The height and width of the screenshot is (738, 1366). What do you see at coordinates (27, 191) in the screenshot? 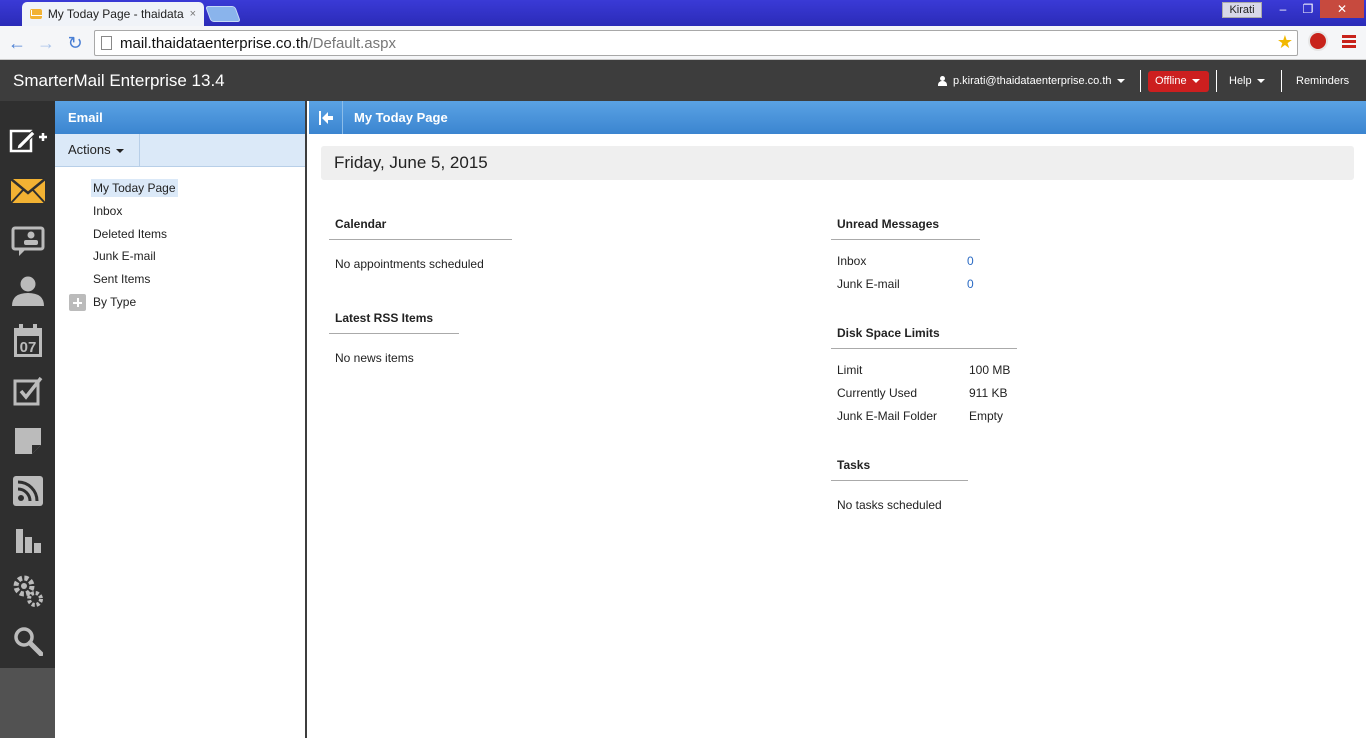
I see `email-icon` at bounding box center [27, 191].